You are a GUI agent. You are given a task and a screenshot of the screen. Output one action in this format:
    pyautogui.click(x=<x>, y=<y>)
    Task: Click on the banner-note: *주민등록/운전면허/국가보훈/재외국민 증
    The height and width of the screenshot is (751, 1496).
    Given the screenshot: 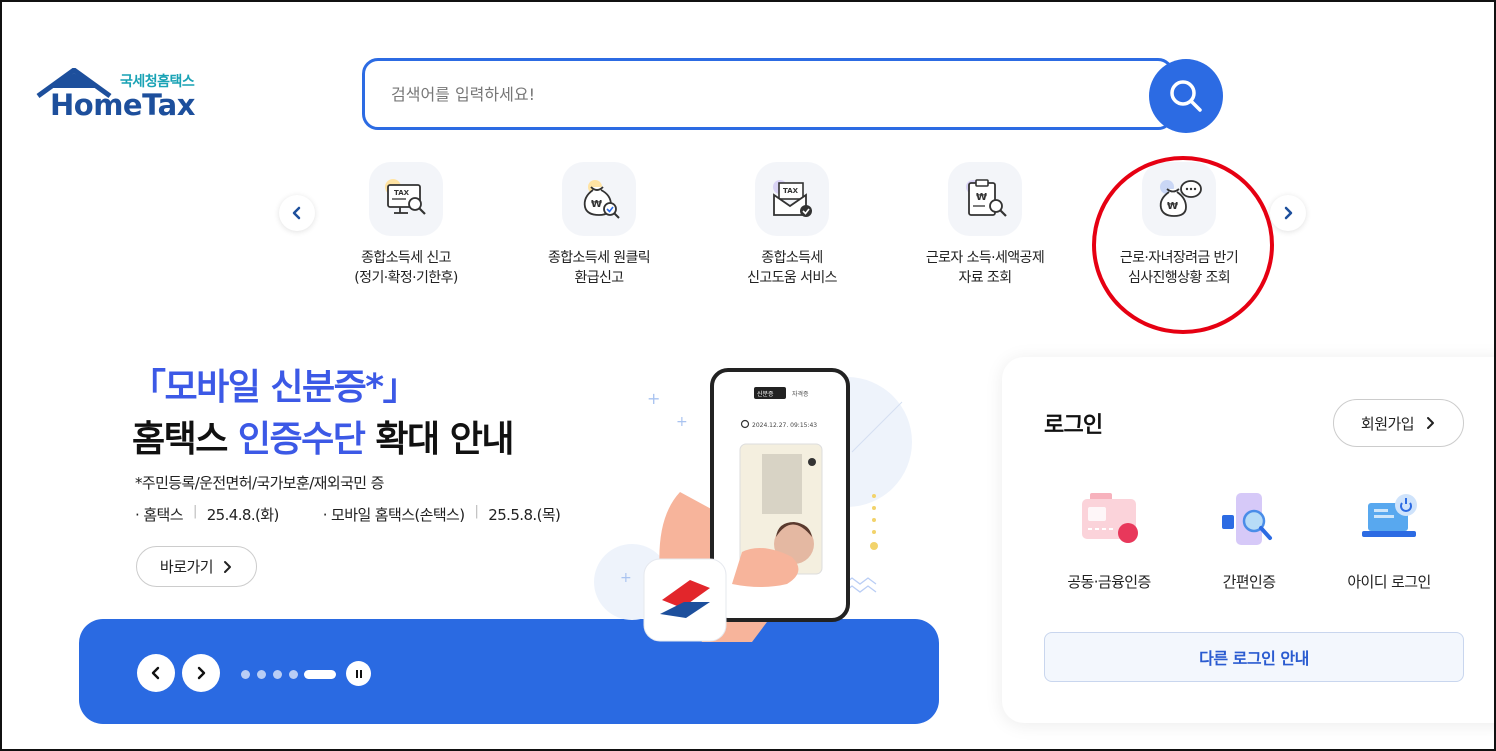 What is the action you would take?
    pyautogui.click(x=259, y=483)
    